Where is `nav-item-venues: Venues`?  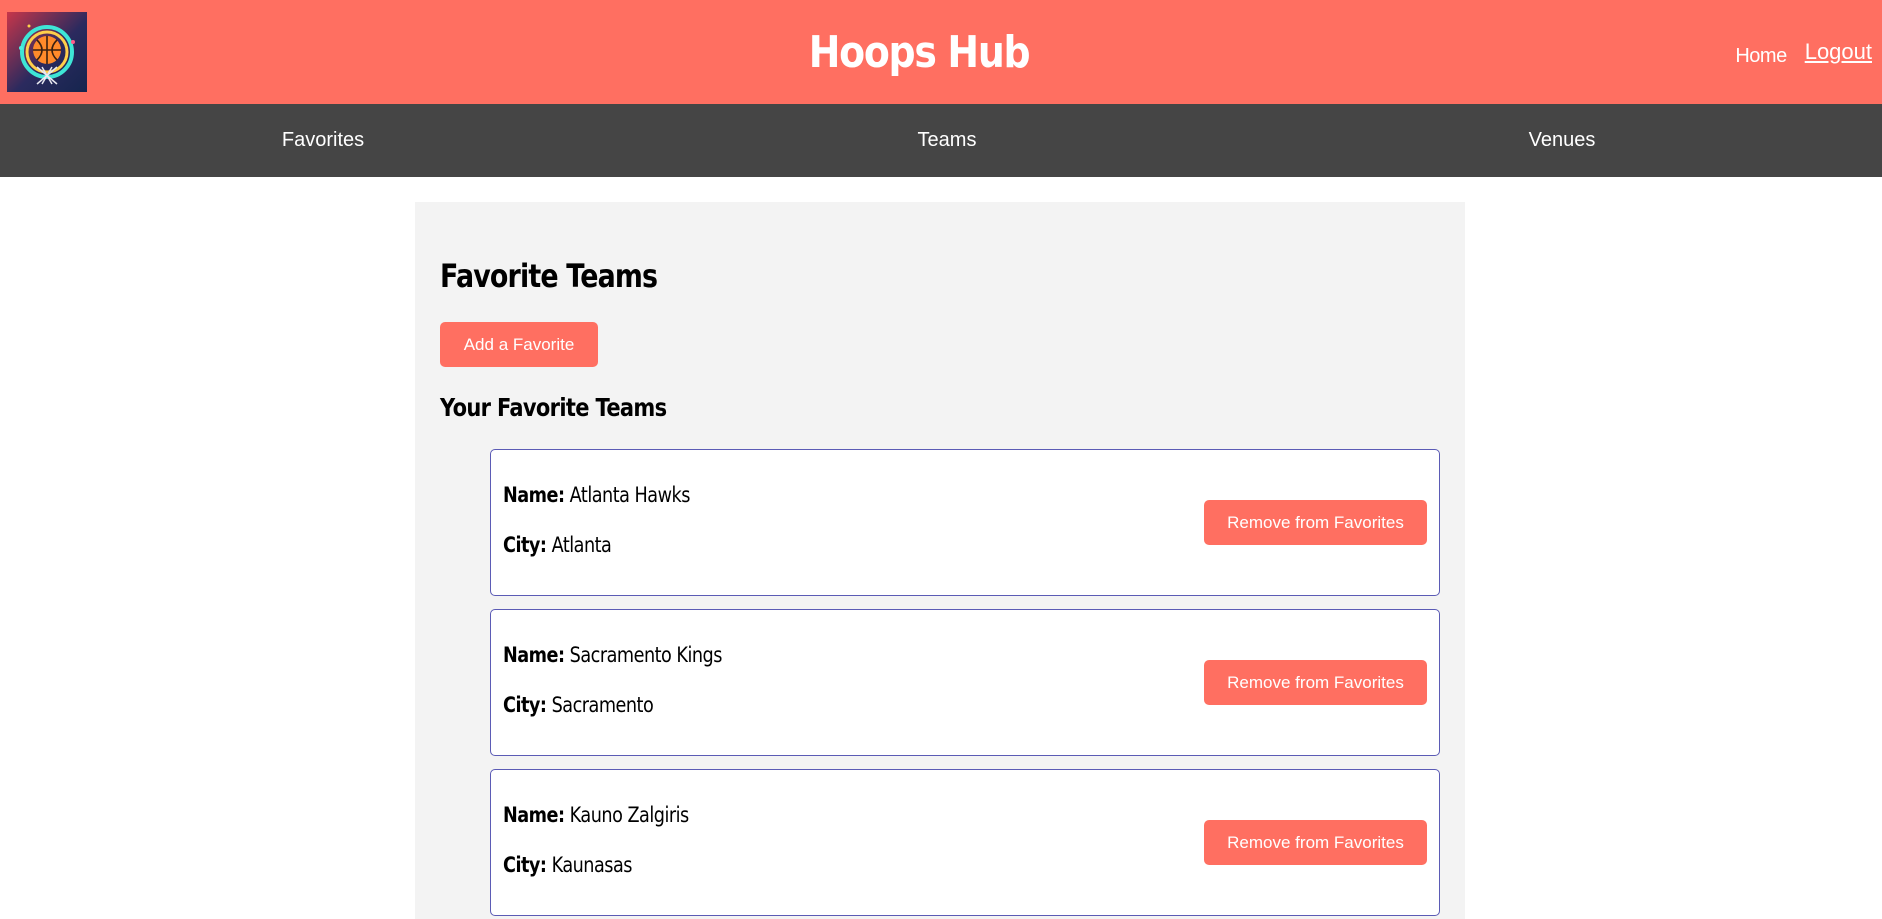 nav-item-venues: Venues is located at coordinates (1562, 140).